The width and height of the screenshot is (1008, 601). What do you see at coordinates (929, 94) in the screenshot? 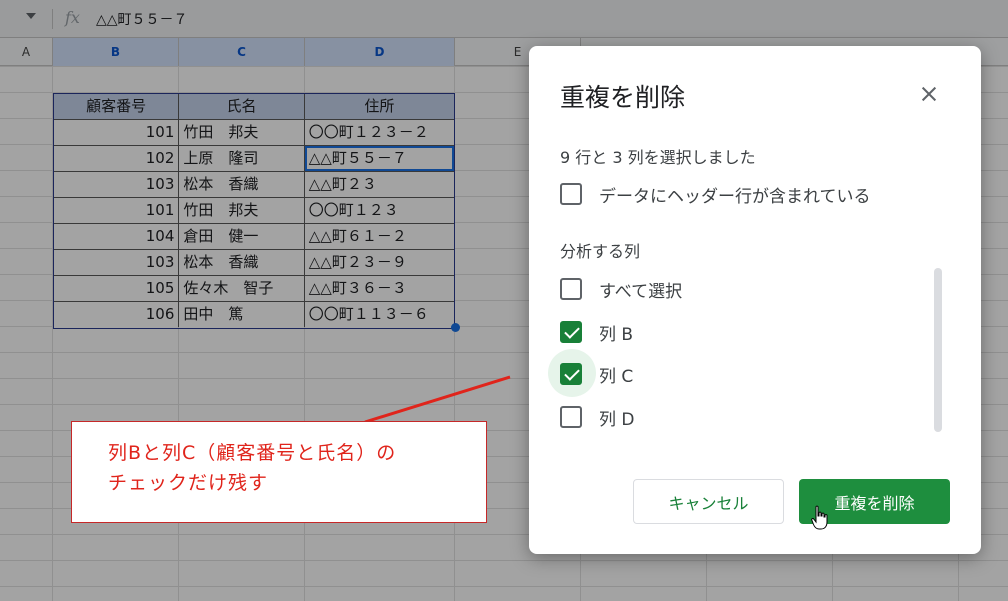
I see `close-icon` at bounding box center [929, 94].